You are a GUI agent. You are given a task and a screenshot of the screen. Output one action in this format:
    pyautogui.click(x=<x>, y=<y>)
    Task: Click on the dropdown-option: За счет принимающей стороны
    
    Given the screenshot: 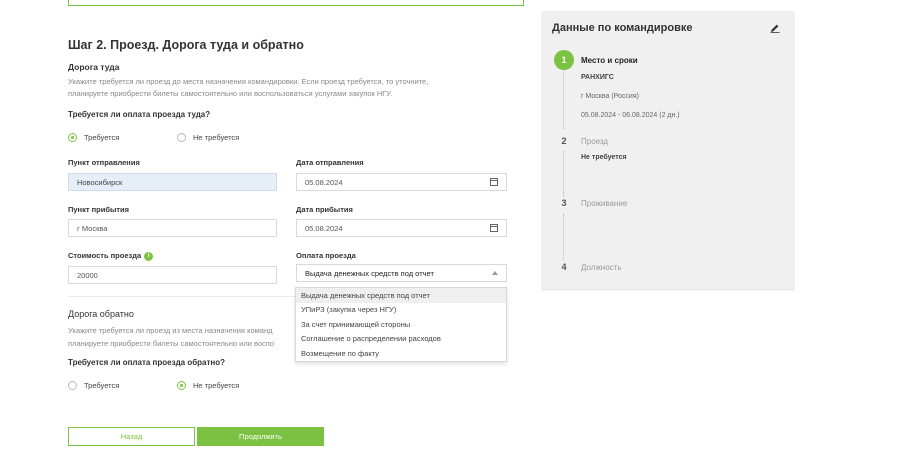 What is the action you would take?
    pyautogui.click(x=401, y=324)
    